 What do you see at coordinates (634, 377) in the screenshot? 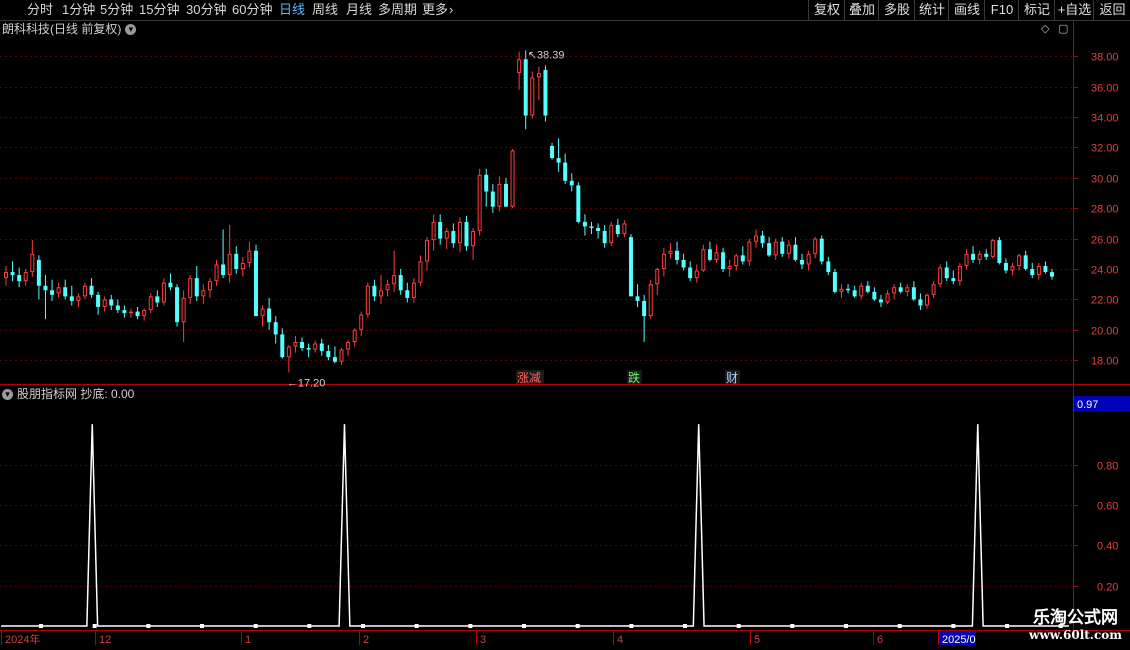
I see `event-label: 跌` at bounding box center [634, 377].